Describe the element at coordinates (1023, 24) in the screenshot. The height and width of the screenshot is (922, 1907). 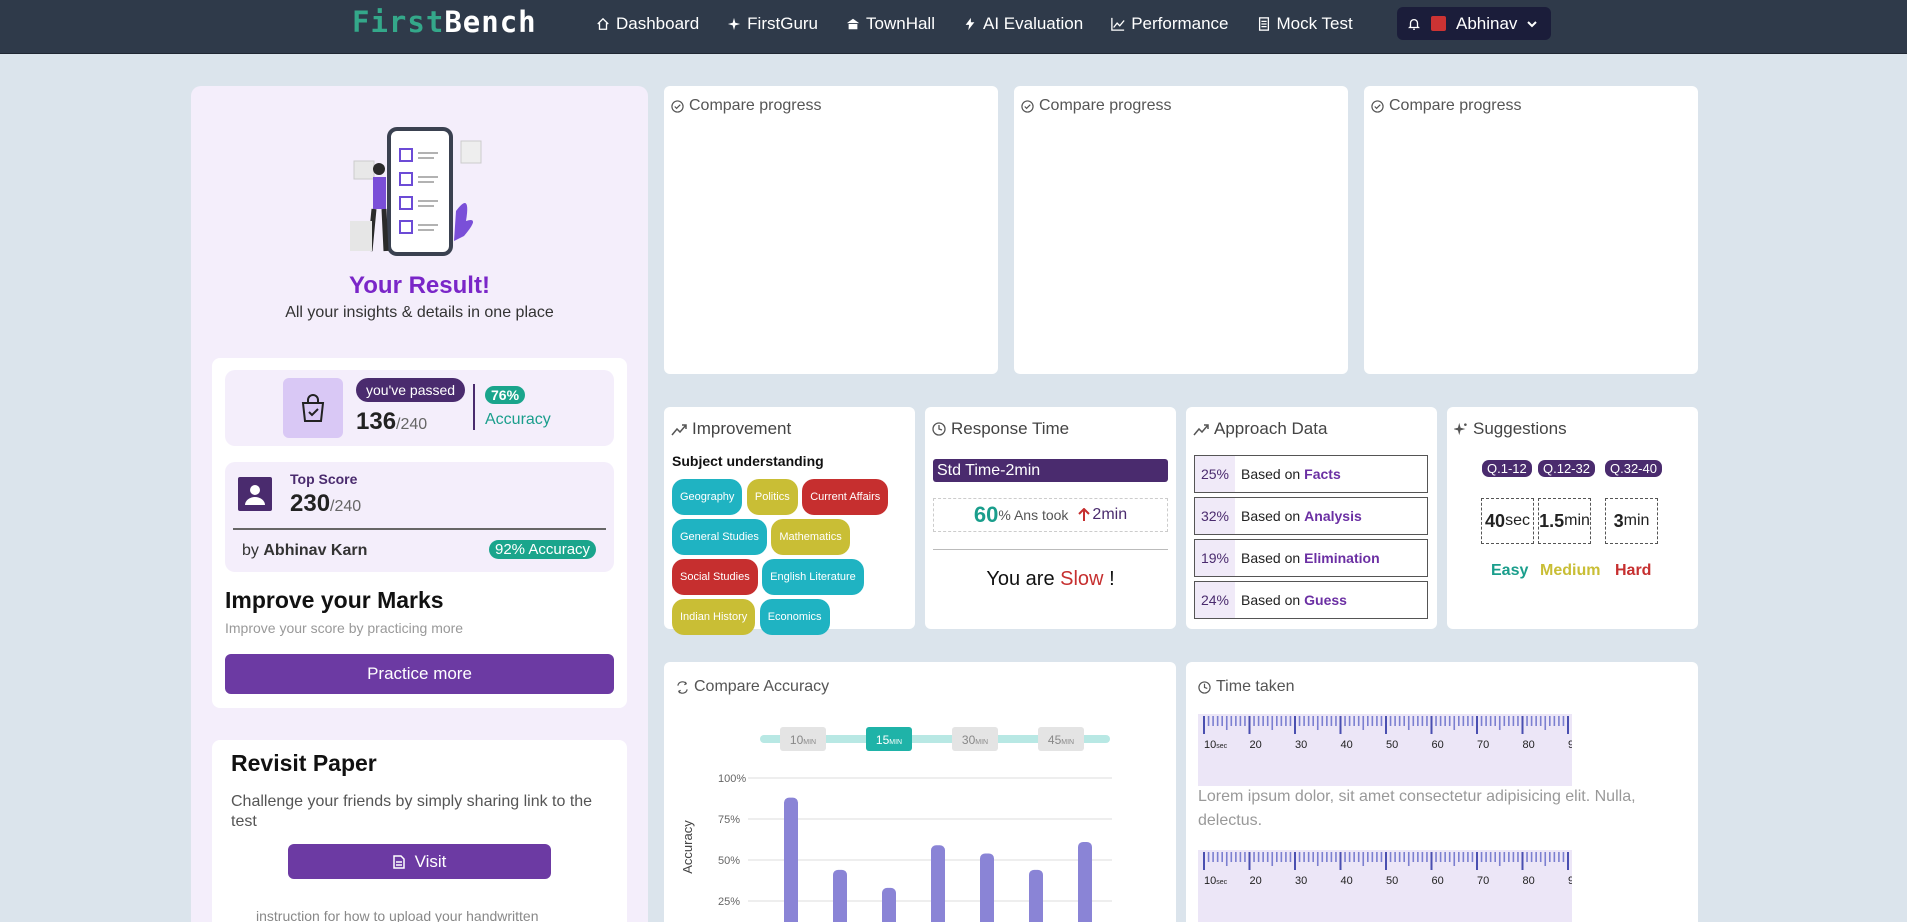
I see `nav-ai-evaluation: AI Evaluation` at that location.